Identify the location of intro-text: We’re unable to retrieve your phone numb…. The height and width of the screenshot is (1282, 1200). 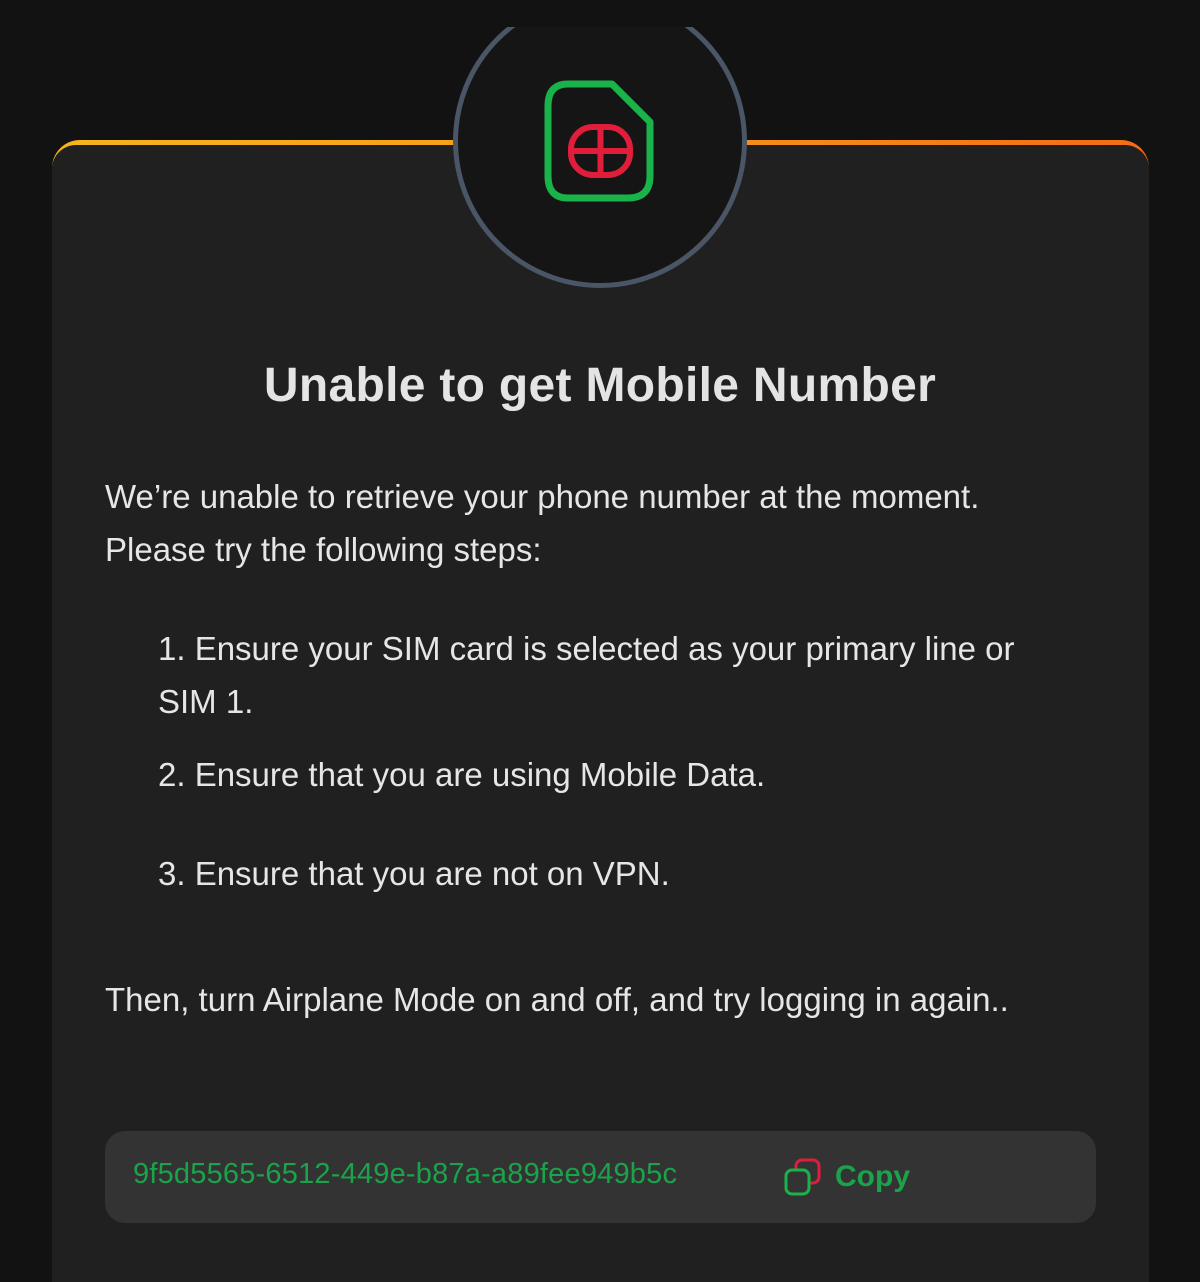
(542, 523).